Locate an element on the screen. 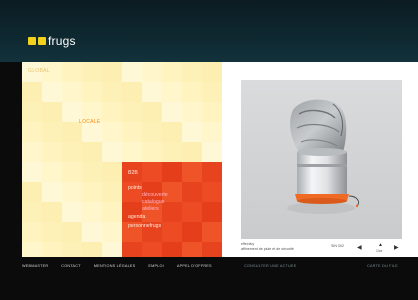 The image size is (418, 300). footer-link-legal: MENTIONS LÉGALES is located at coordinates (115, 266).